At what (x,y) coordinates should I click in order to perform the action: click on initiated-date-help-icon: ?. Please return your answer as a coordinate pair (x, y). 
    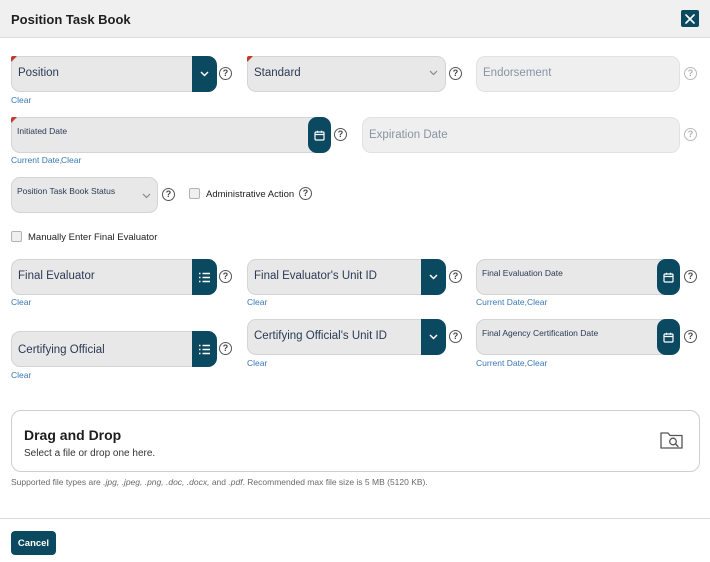
    Looking at the image, I should click on (340, 134).